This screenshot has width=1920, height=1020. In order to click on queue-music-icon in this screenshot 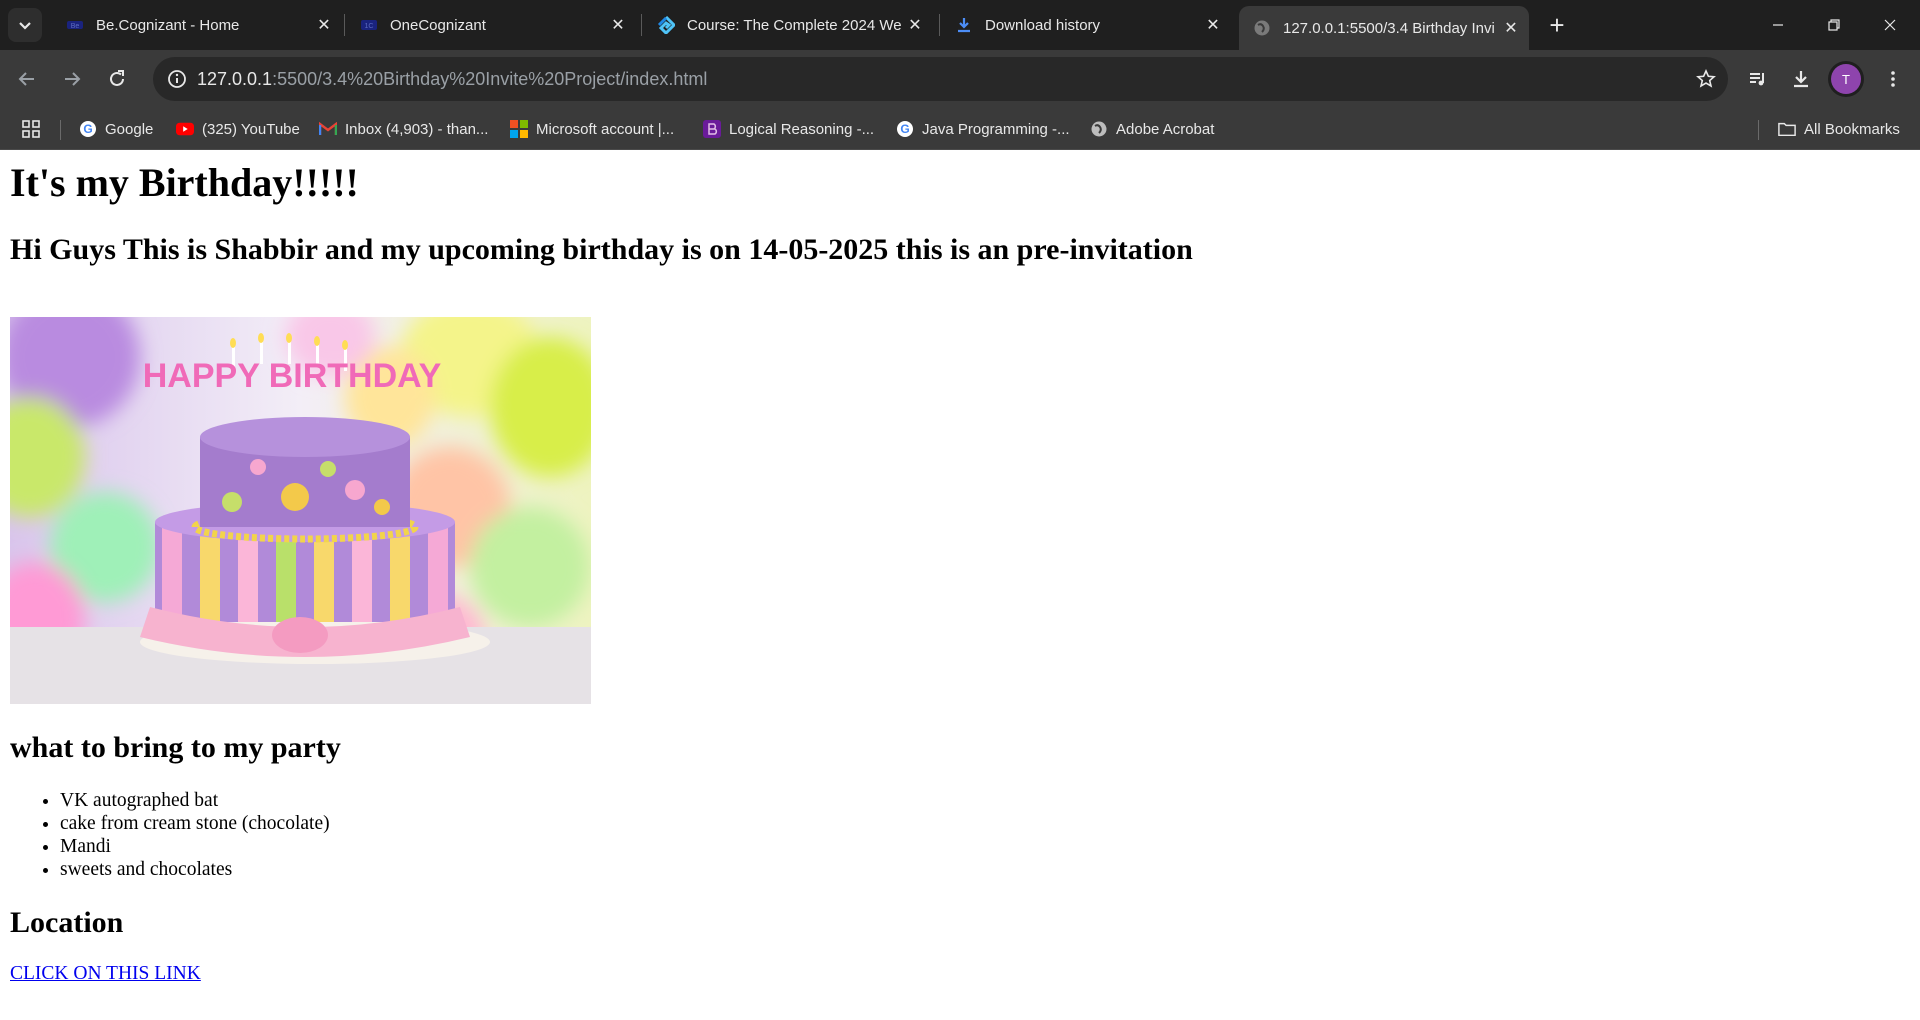, I will do `click(1757, 79)`.